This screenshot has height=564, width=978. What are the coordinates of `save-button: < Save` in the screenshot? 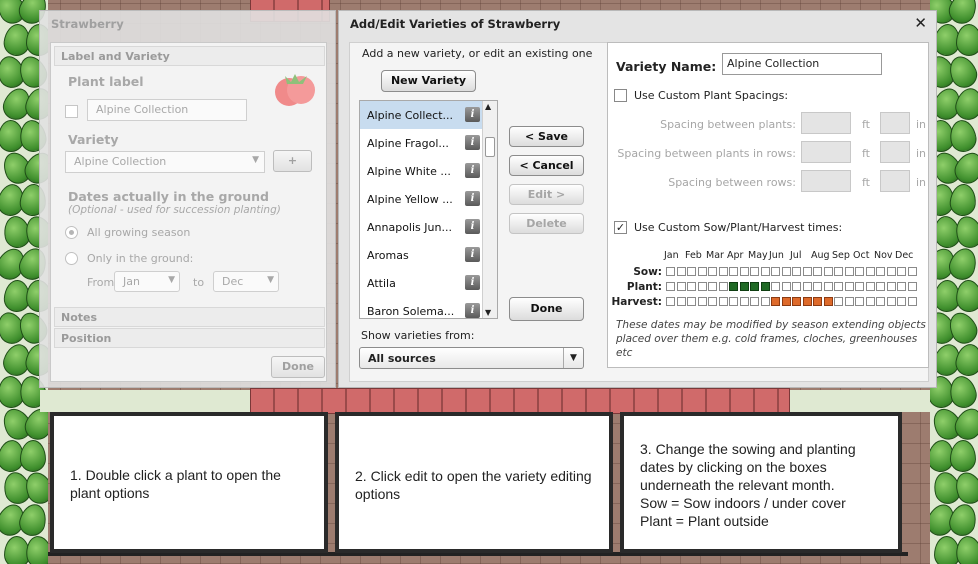 It's located at (546, 136).